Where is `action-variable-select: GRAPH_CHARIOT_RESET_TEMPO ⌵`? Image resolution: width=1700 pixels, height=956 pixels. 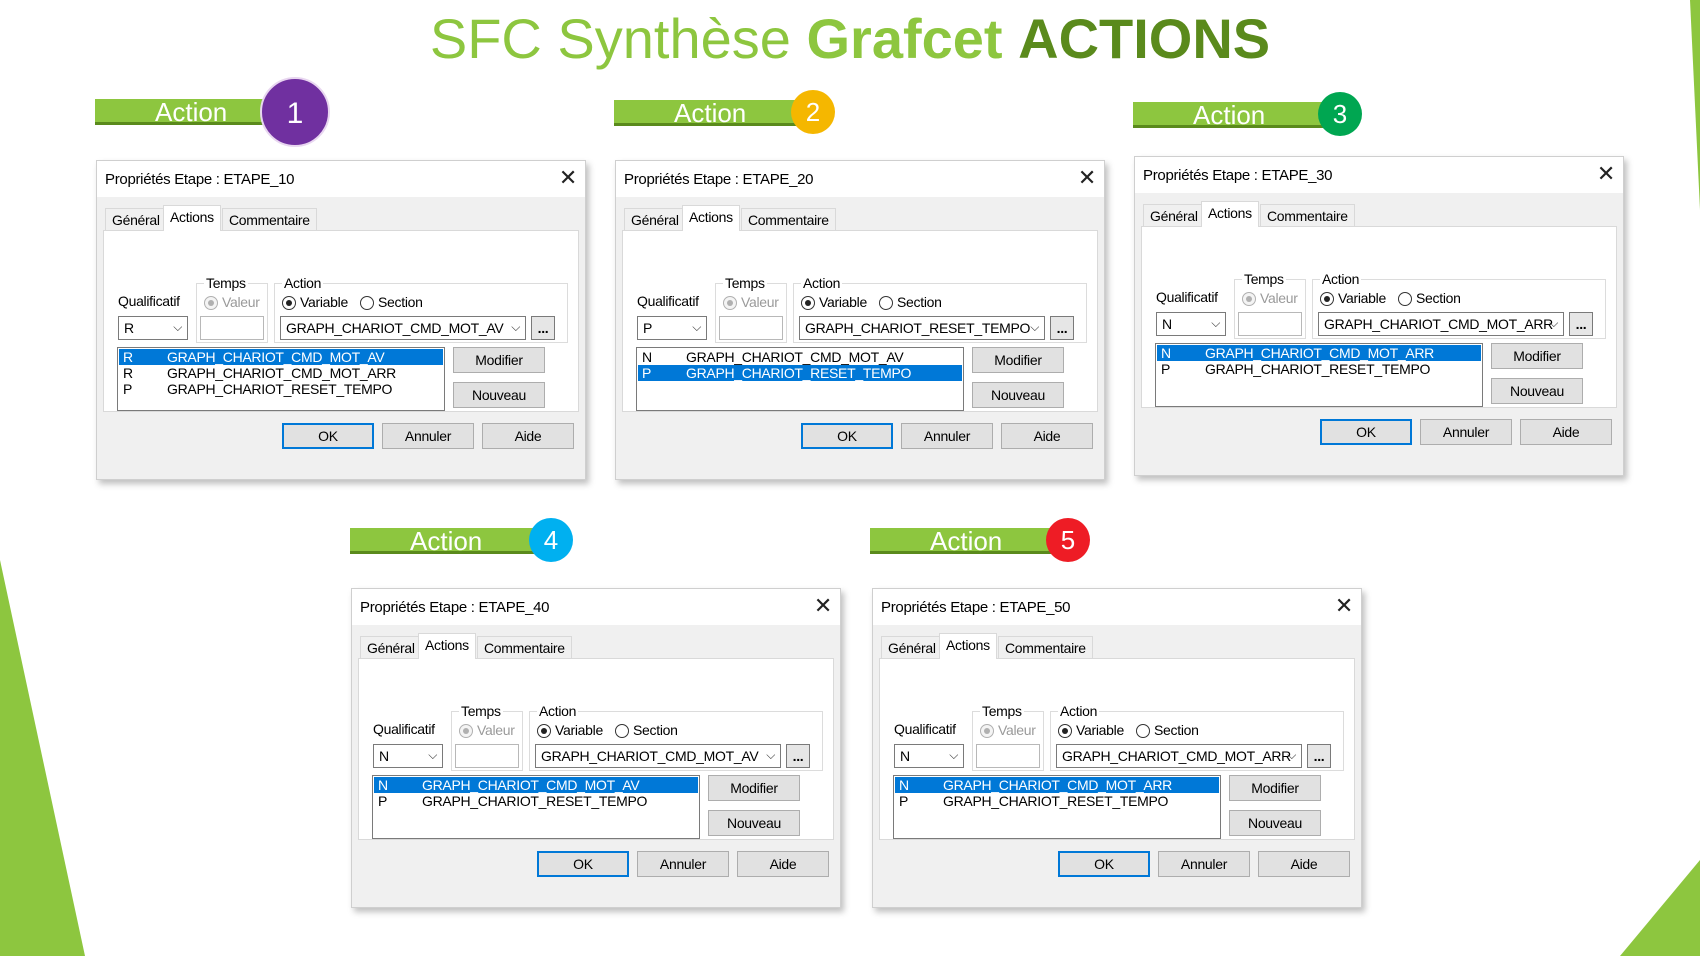
action-variable-select: GRAPH_CHARIOT_RESET_TEMPO ⌵ is located at coordinates (922, 328).